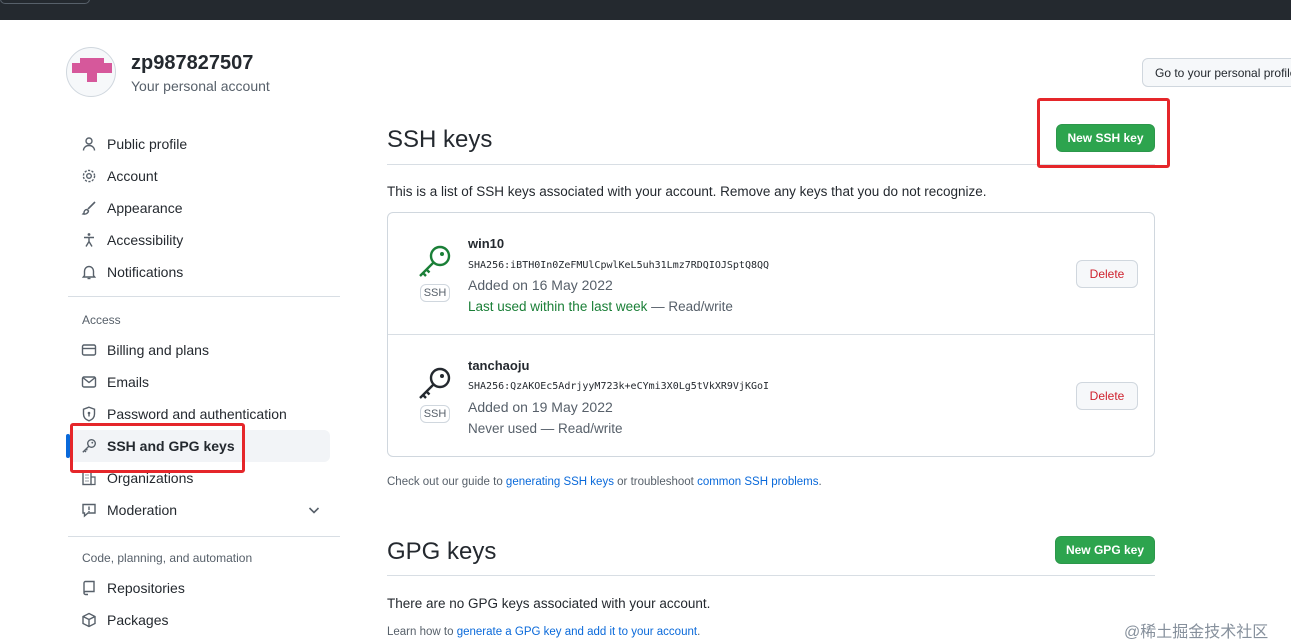 Image resolution: width=1291 pixels, height=644 pixels. I want to click on key-title: win10, so click(486, 243).